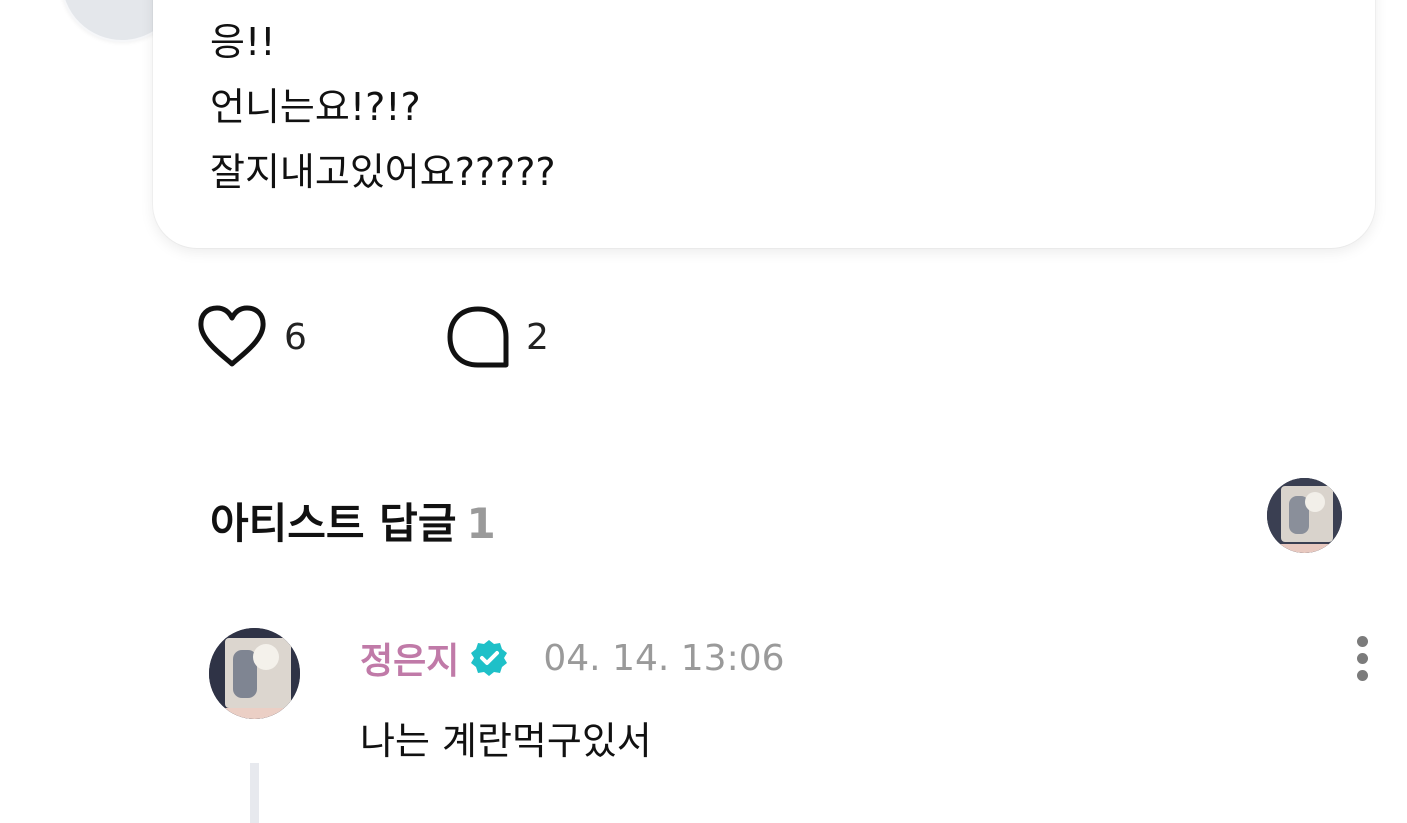  Describe the element at coordinates (315, 107) in the screenshot. I see `post-line: 언니는요!?!?` at that location.